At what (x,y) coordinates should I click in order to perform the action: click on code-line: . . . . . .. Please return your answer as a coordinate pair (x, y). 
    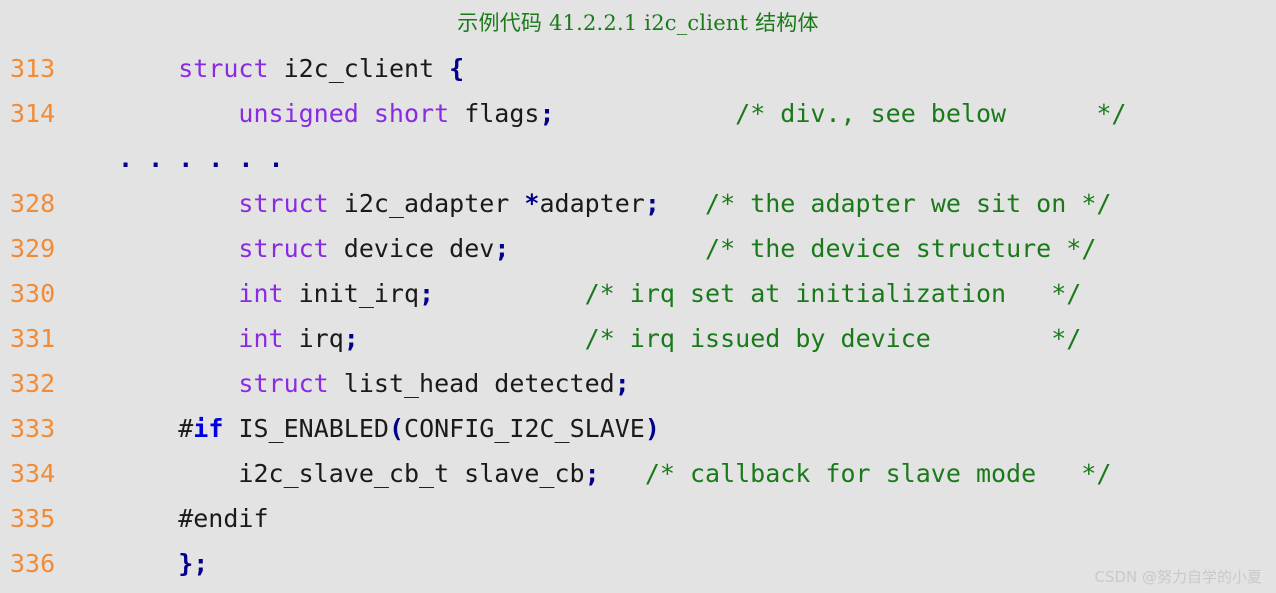
    Looking at the image, I should click on (638, 158).